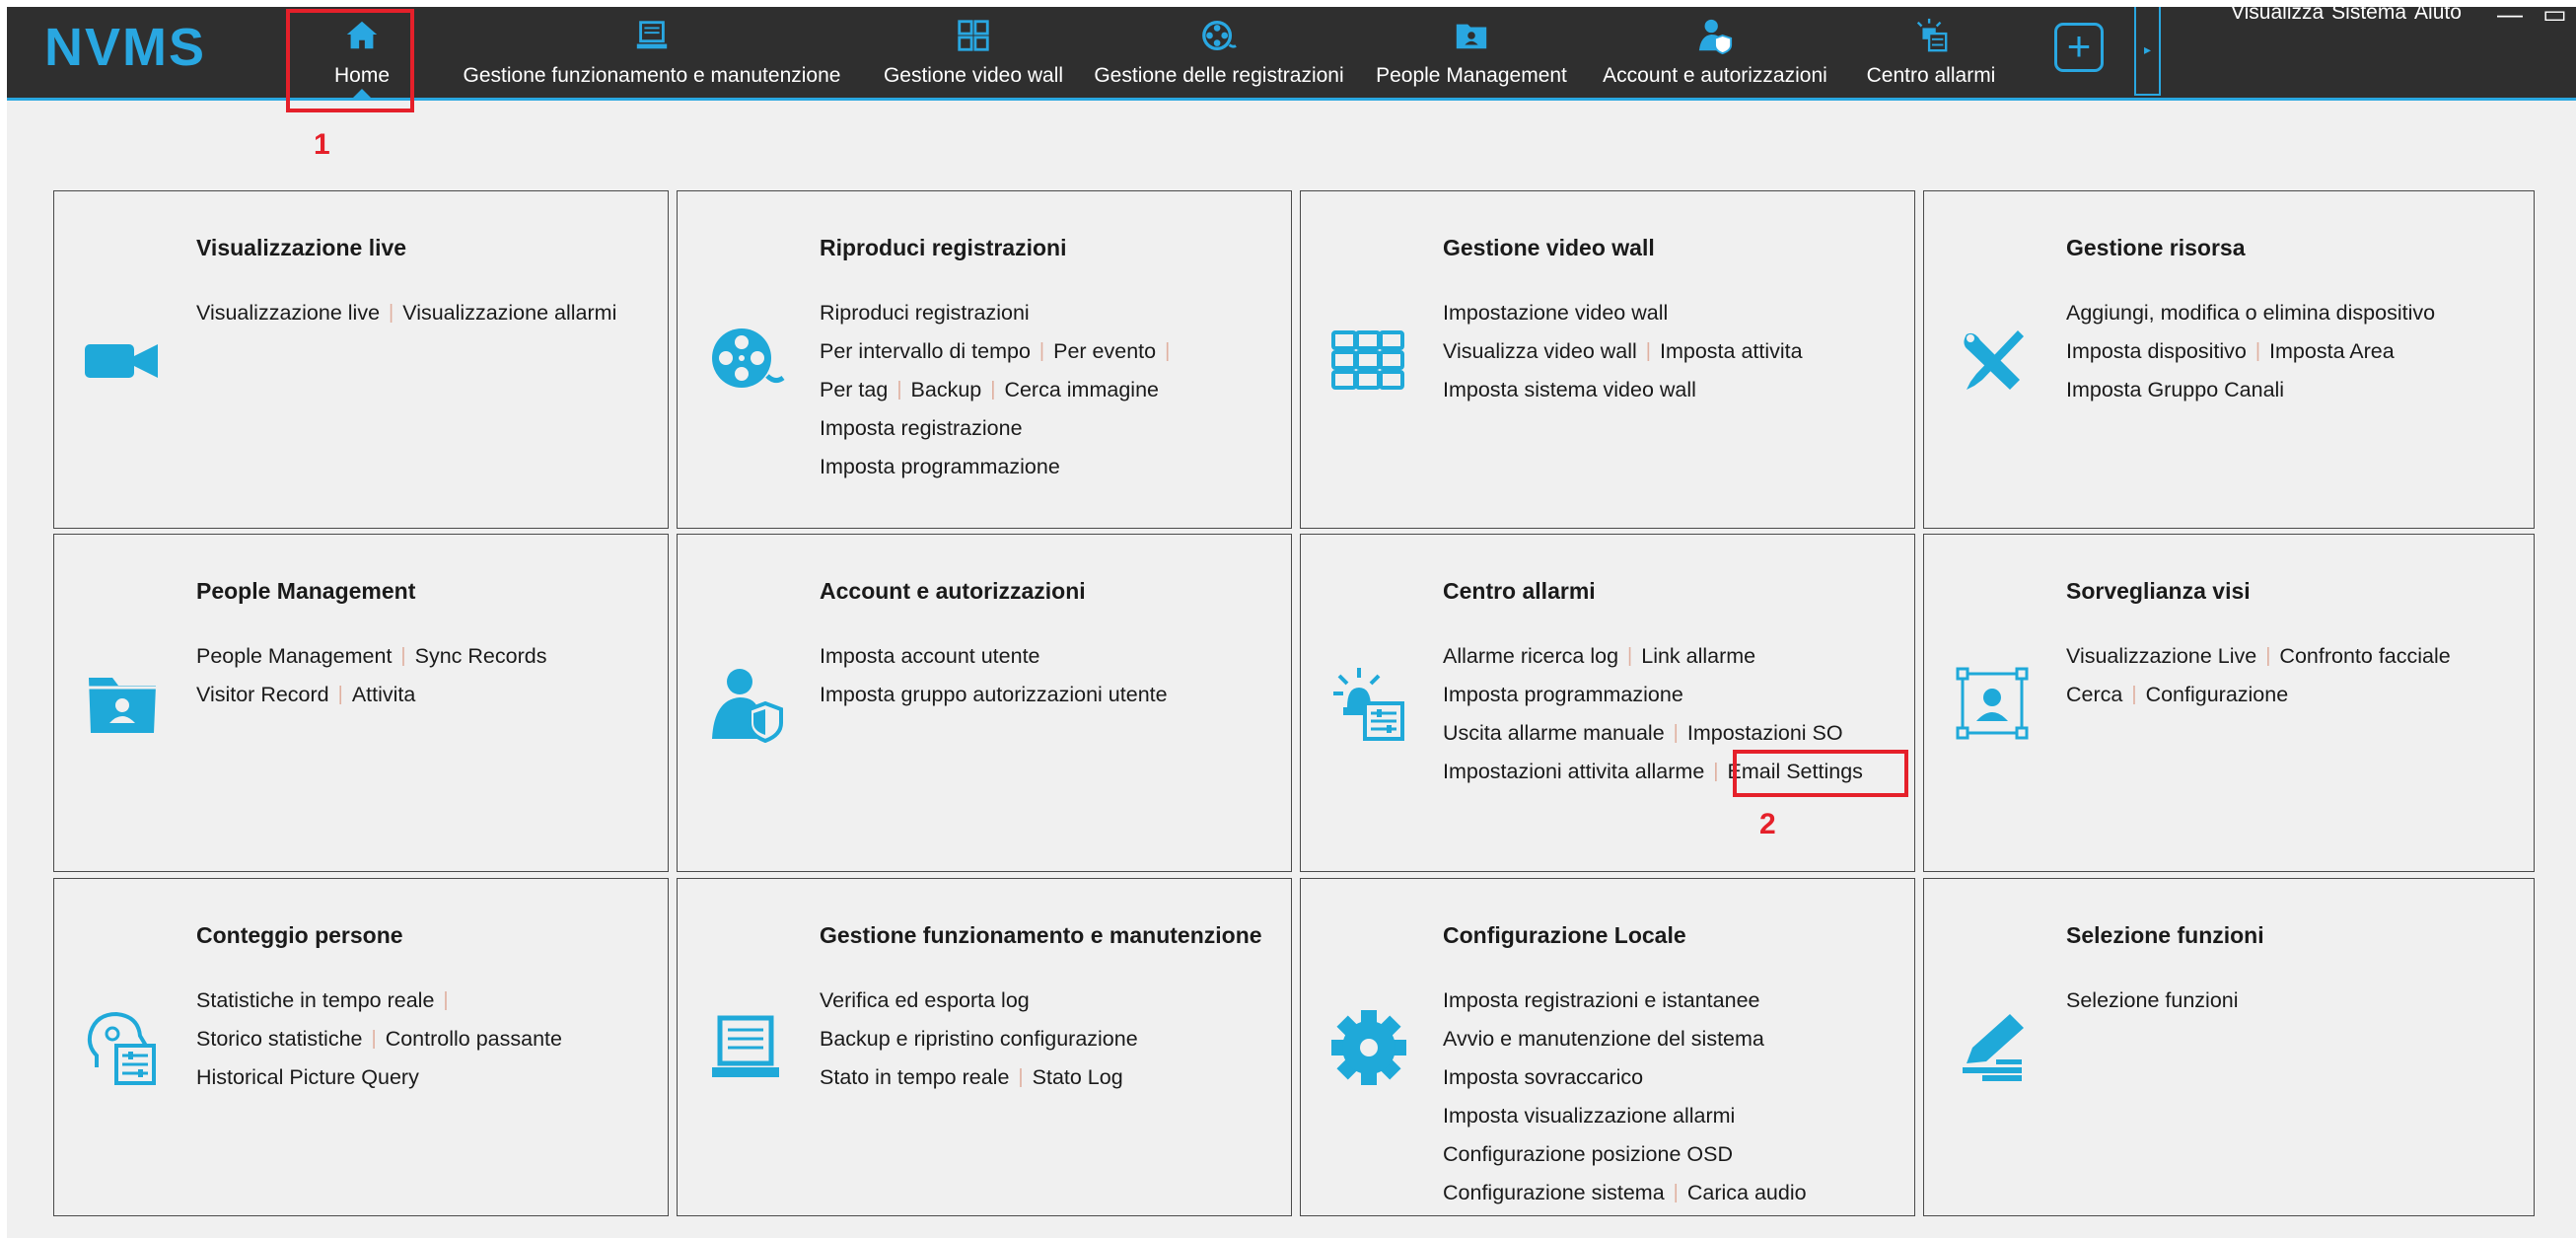  Describe the element at coordinates (2175, 390) in the screenshot. I see `link-imposta-gruppo-canali: Imposta Gruppo Canali` at that location.